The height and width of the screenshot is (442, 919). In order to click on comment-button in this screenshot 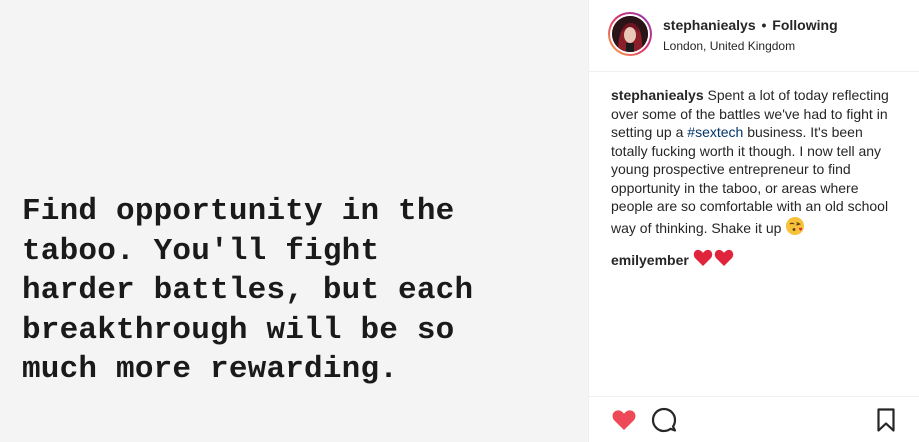, I will do `click(664, 420)`.